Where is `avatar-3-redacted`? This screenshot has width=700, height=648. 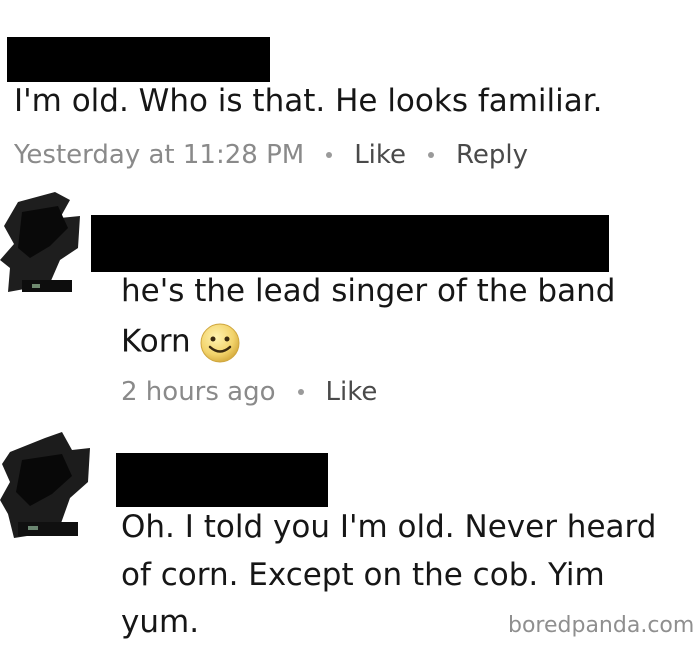 avatar-3-redacted is located at coordinates (50, 485).